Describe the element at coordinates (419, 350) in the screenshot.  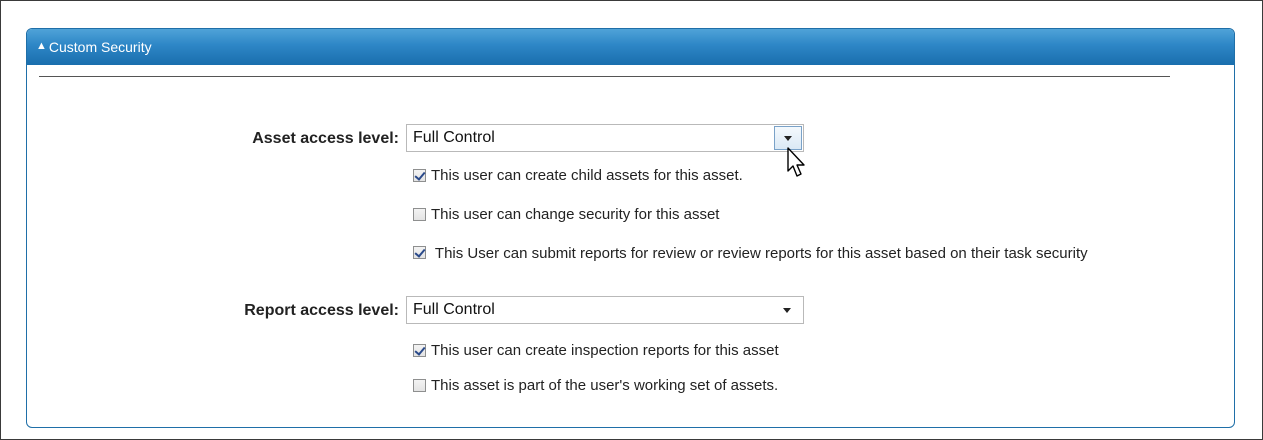
I see `checkbox-create-inspection-reports` at that location.